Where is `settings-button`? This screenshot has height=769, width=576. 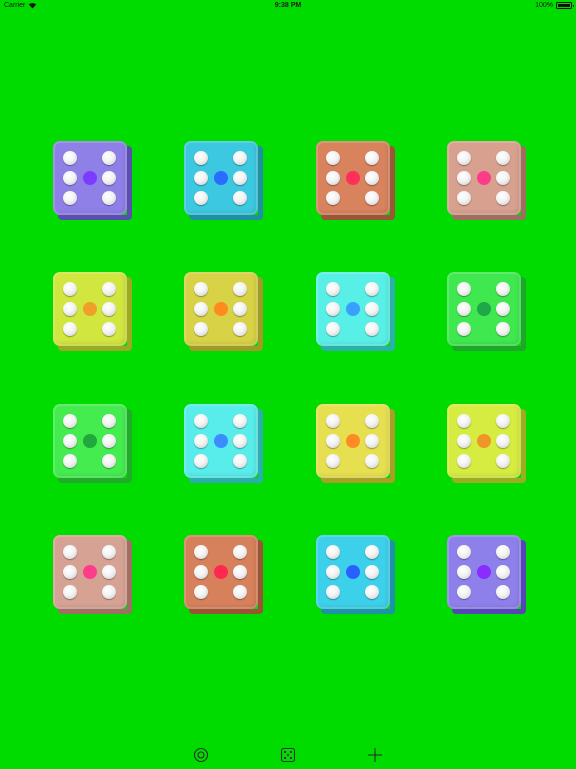 settings-button is located at coordinates (201, 755).